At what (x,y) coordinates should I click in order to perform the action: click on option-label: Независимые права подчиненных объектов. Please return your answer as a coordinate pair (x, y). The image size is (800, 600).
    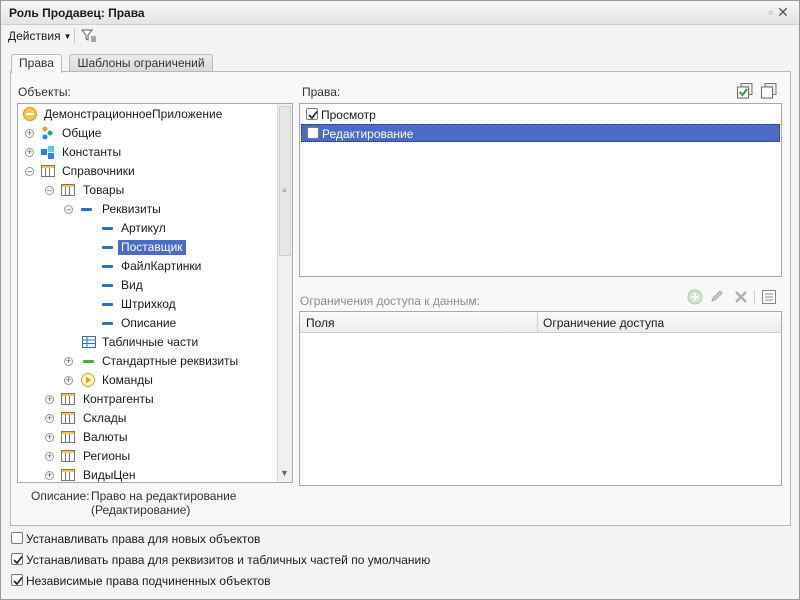
    Looking at the image, I should click on (148, 581).